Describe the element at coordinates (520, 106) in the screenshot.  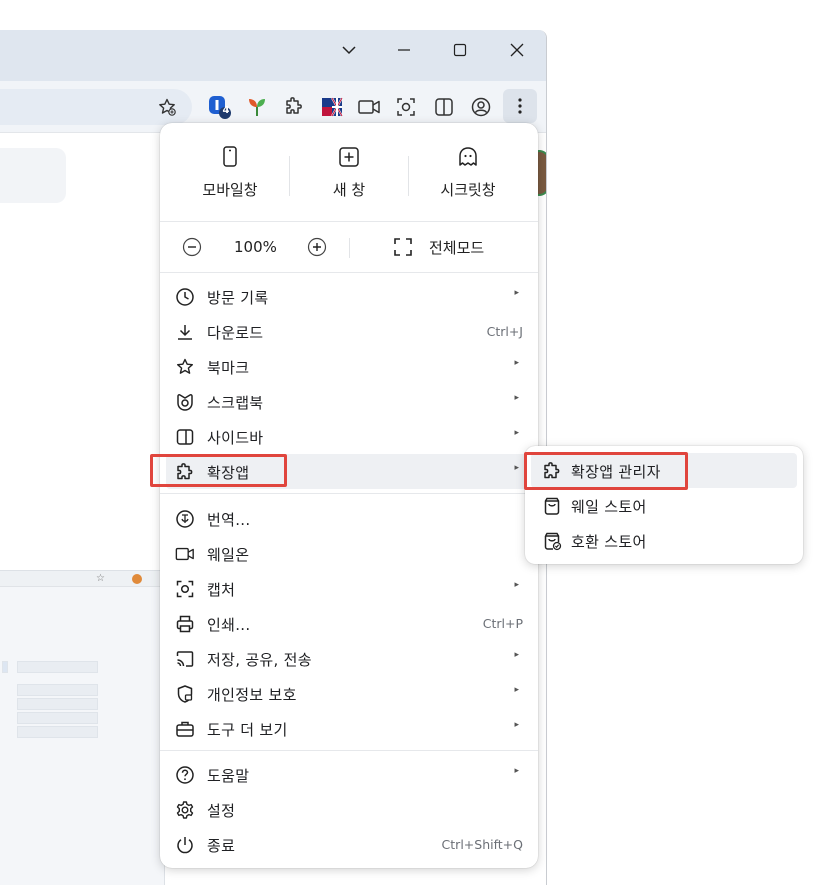
I see `main-menu-kebab-icon` at that location.